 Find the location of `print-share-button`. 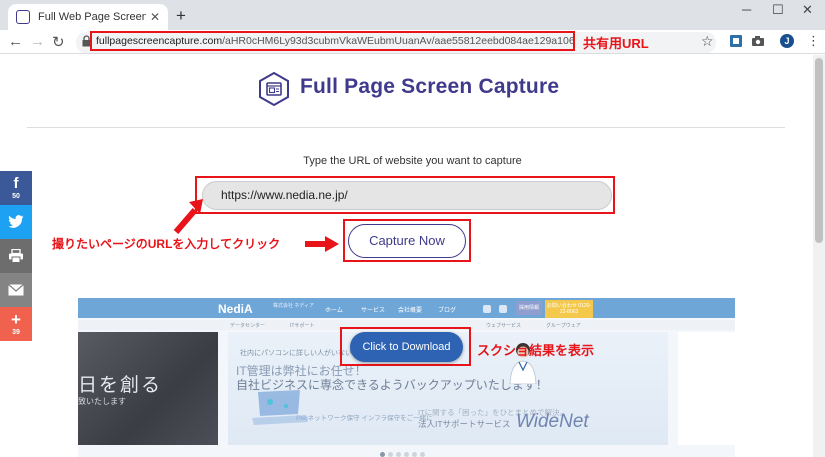

print-share-button is located at coordinates (16, 256).